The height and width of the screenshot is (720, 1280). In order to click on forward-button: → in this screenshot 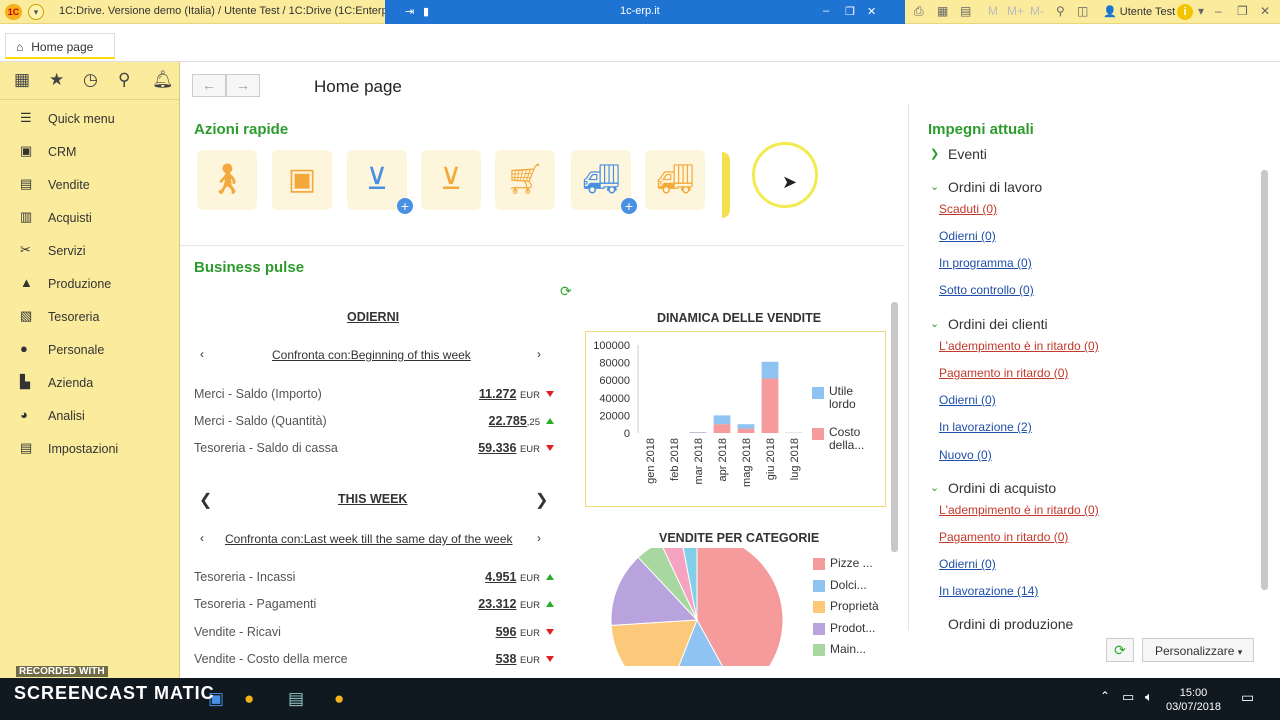, I will do `click(243, 85)`.